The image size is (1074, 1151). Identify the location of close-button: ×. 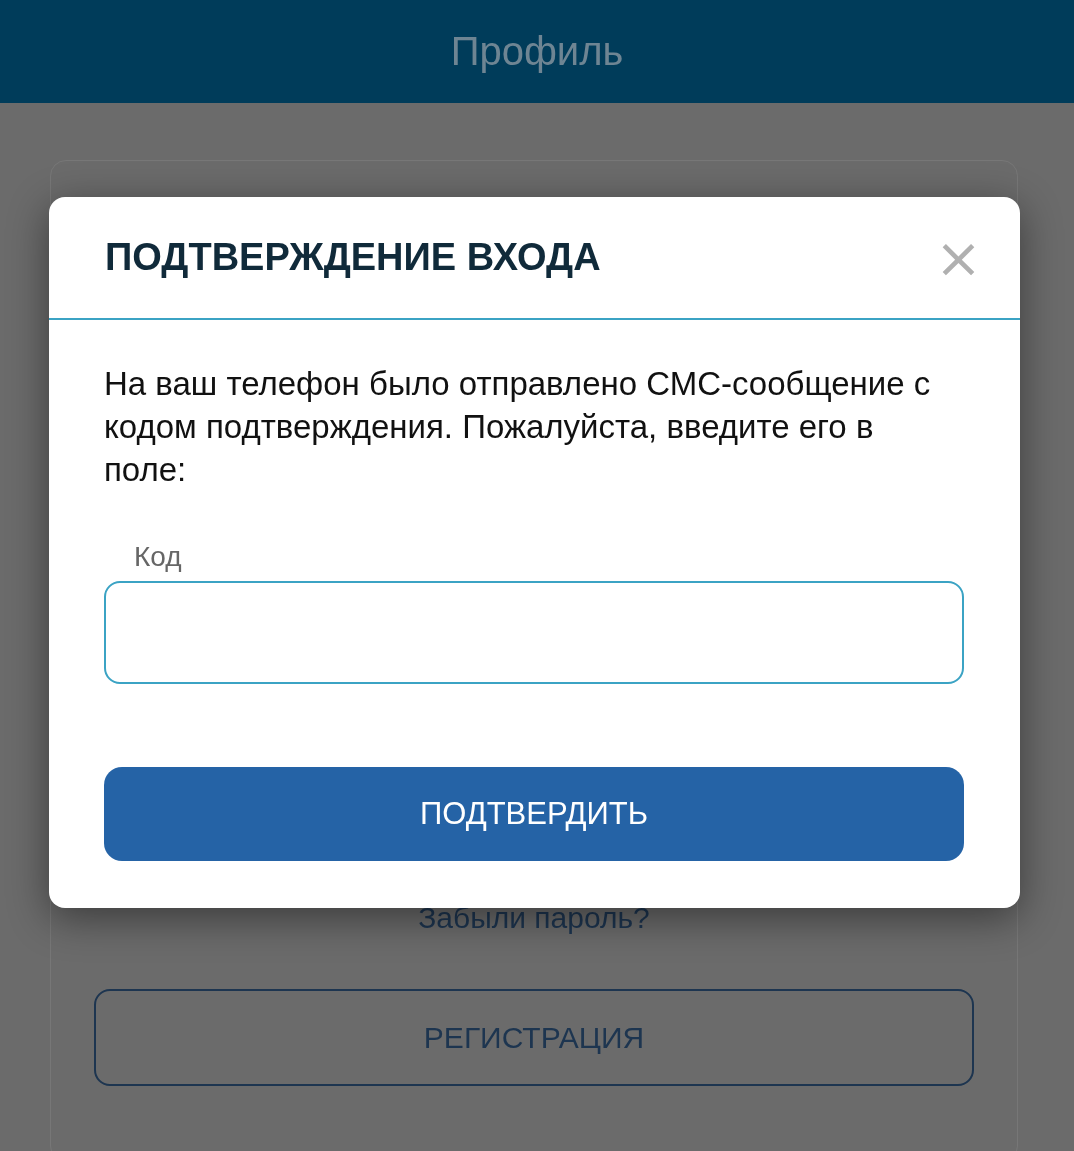
(958, 257).